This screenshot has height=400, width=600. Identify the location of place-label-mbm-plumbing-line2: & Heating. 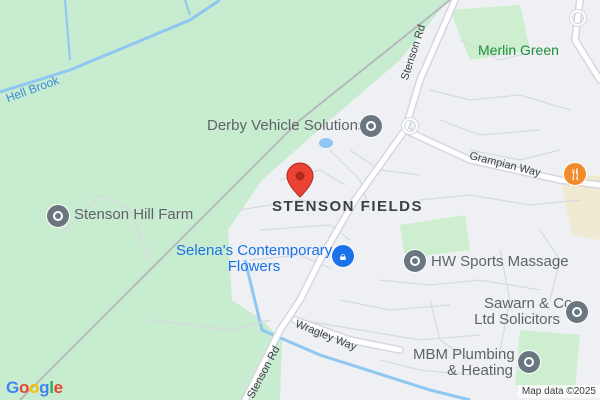
(473, 370).